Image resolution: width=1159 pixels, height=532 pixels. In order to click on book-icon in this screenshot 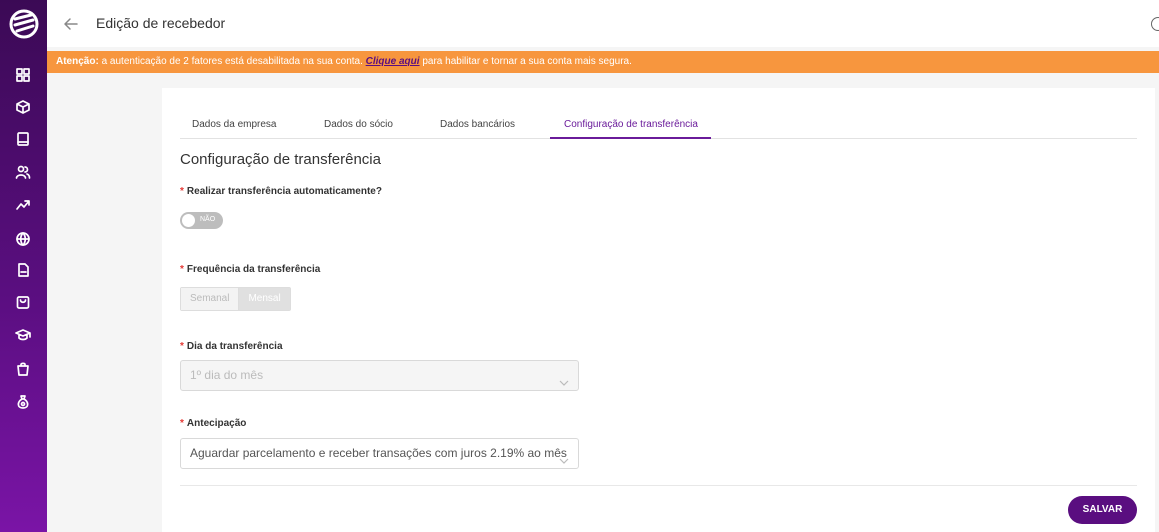, I will do `click(23, 139)`.